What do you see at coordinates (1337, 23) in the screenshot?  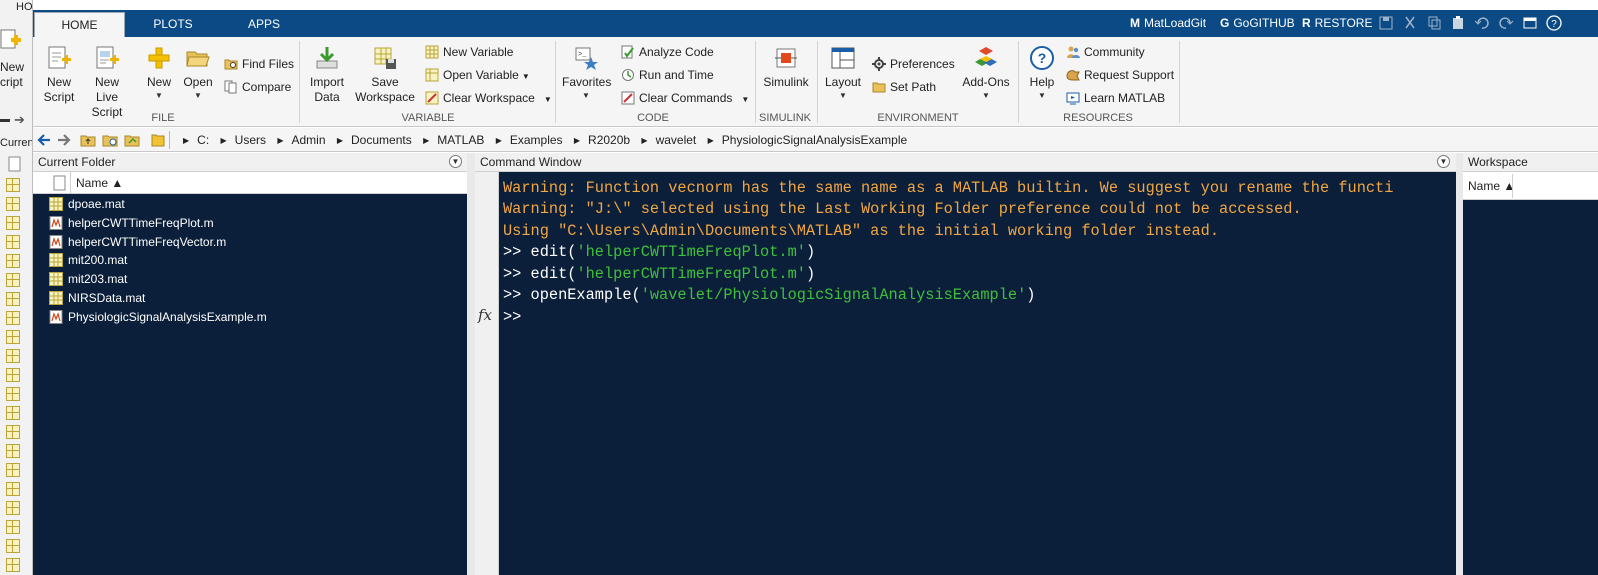 I see `quick-access-restore: R RESTORE` at bounding box center [1337, 23].